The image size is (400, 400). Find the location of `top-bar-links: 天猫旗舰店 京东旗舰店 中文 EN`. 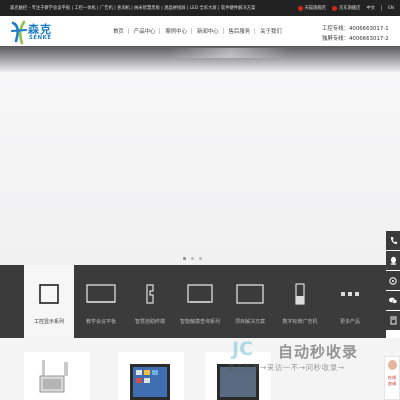

top-bar-links: 天猫旗舰店 京东旗舰店 中文 EN is located at coordinates (345, 8).